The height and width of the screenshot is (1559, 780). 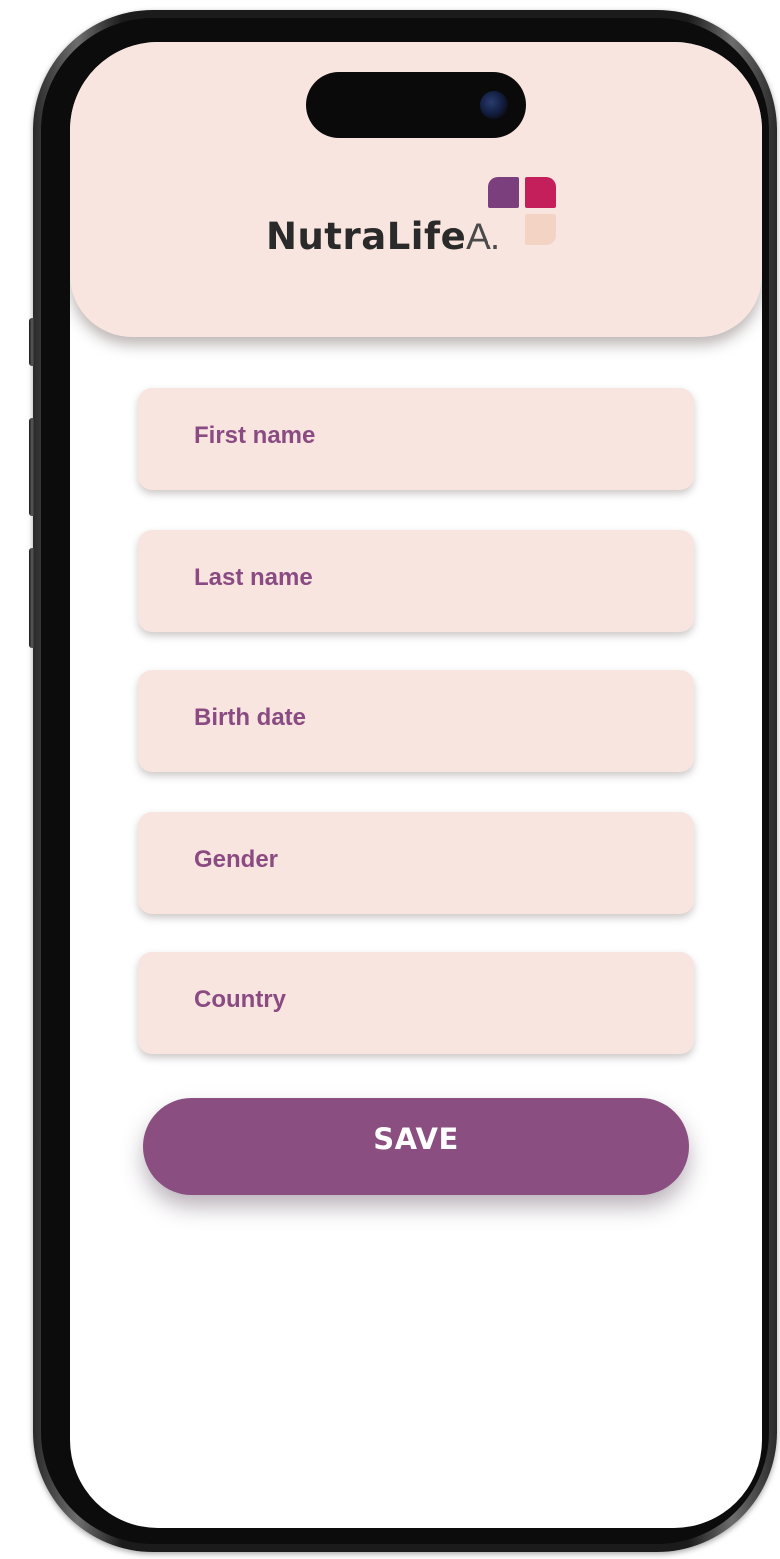 I want to click on front-camera-icon, so click(x=494, y=105).